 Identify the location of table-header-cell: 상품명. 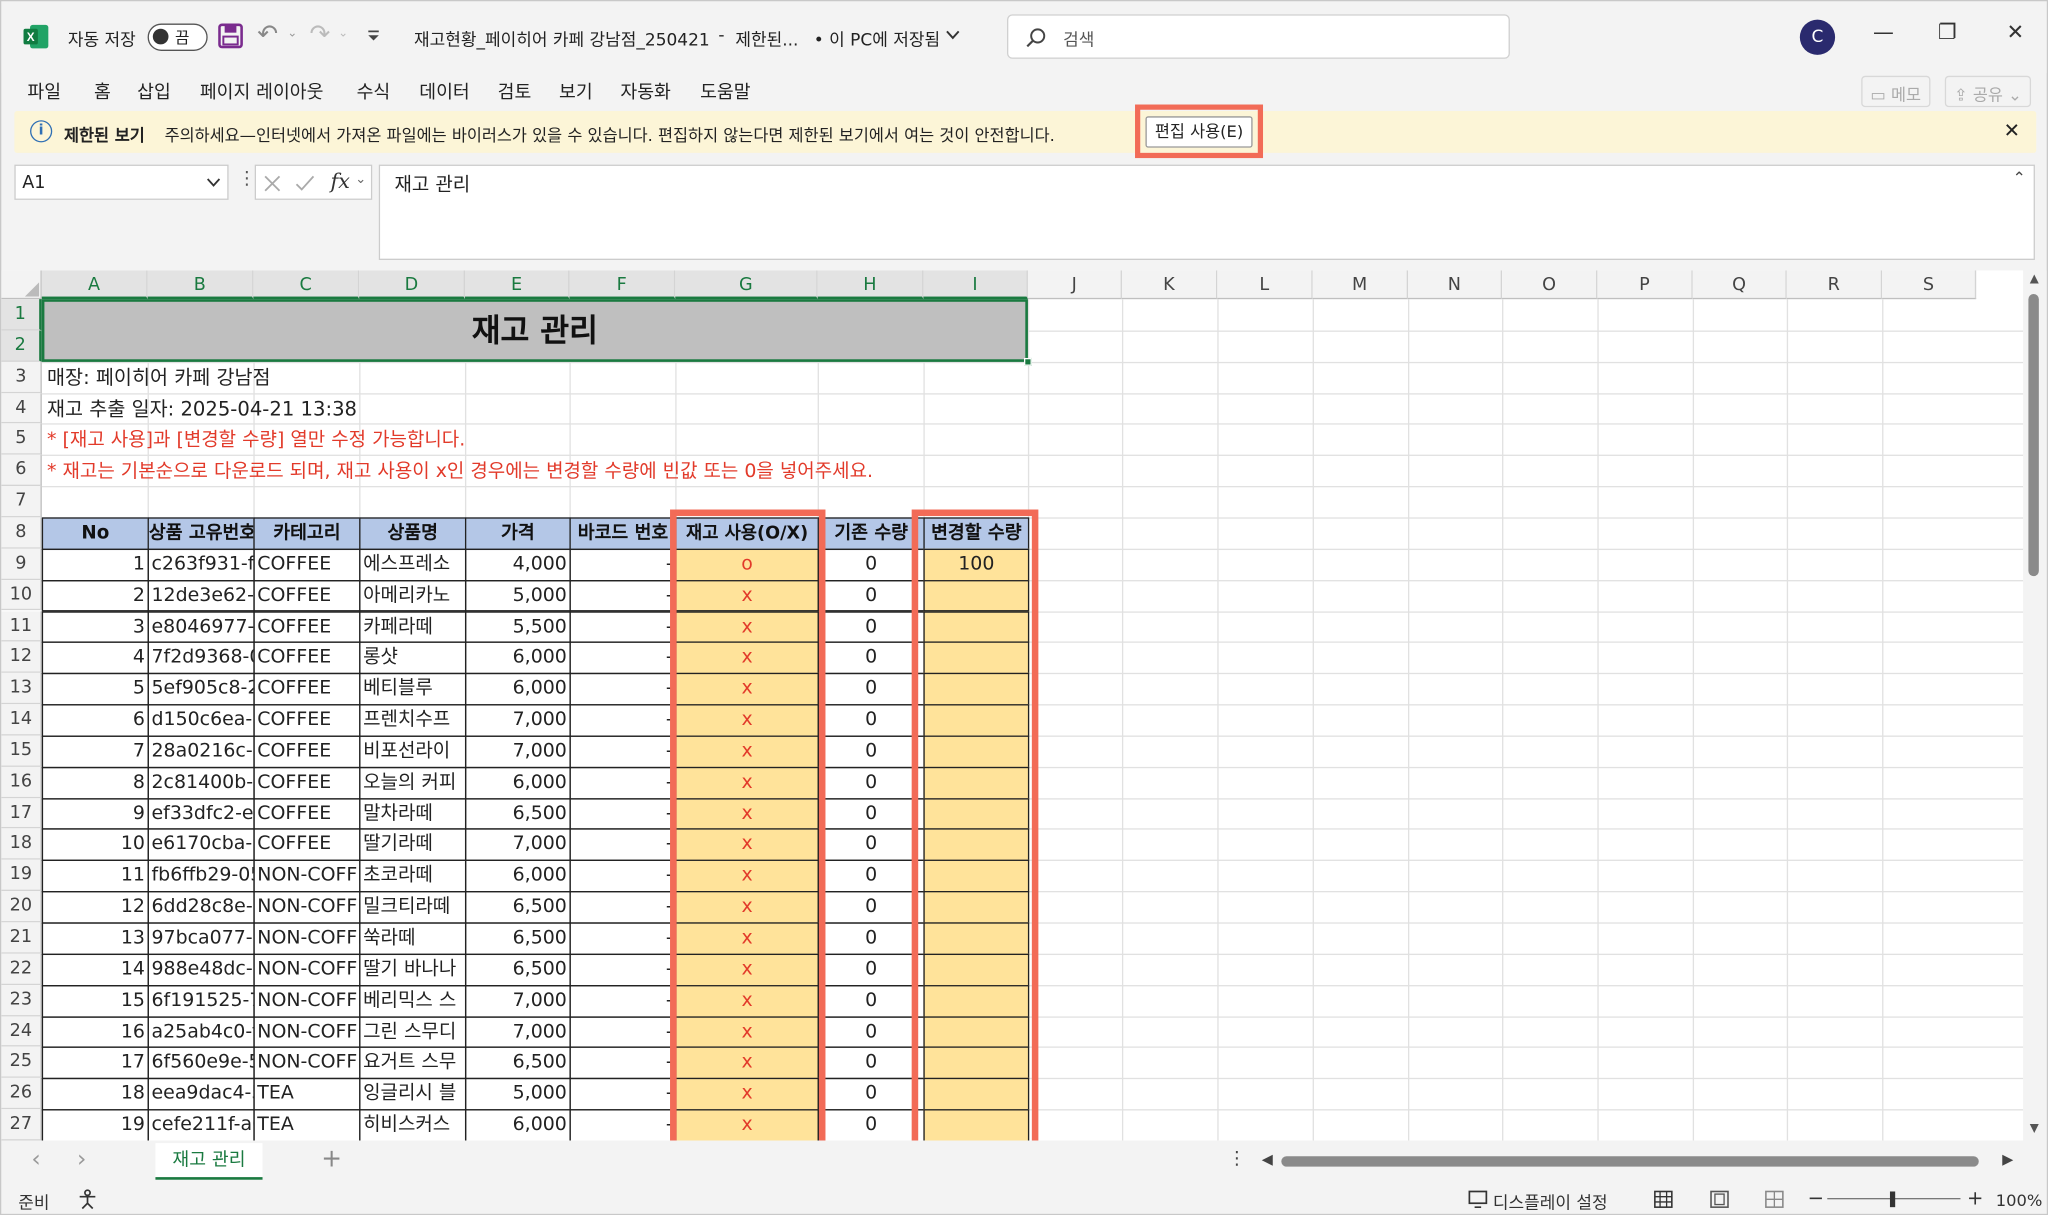
(413, 533).